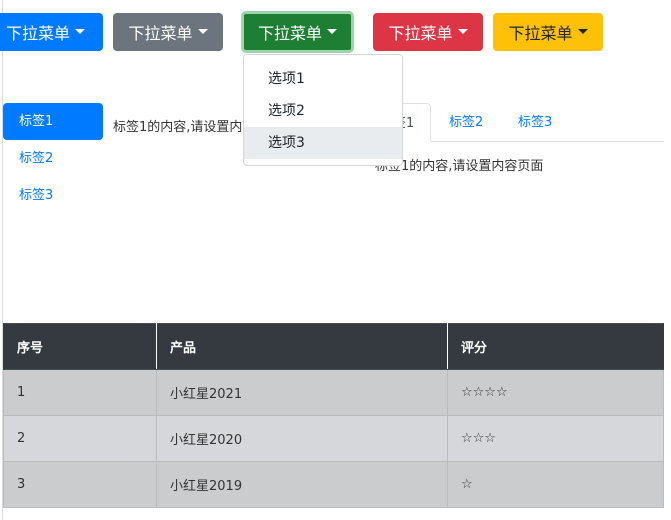 The image size is (671, 520). What do you see at coordinates (80, 438) in the screenshot?
I see `cell-index: 2` at bounding box center [80, 438].